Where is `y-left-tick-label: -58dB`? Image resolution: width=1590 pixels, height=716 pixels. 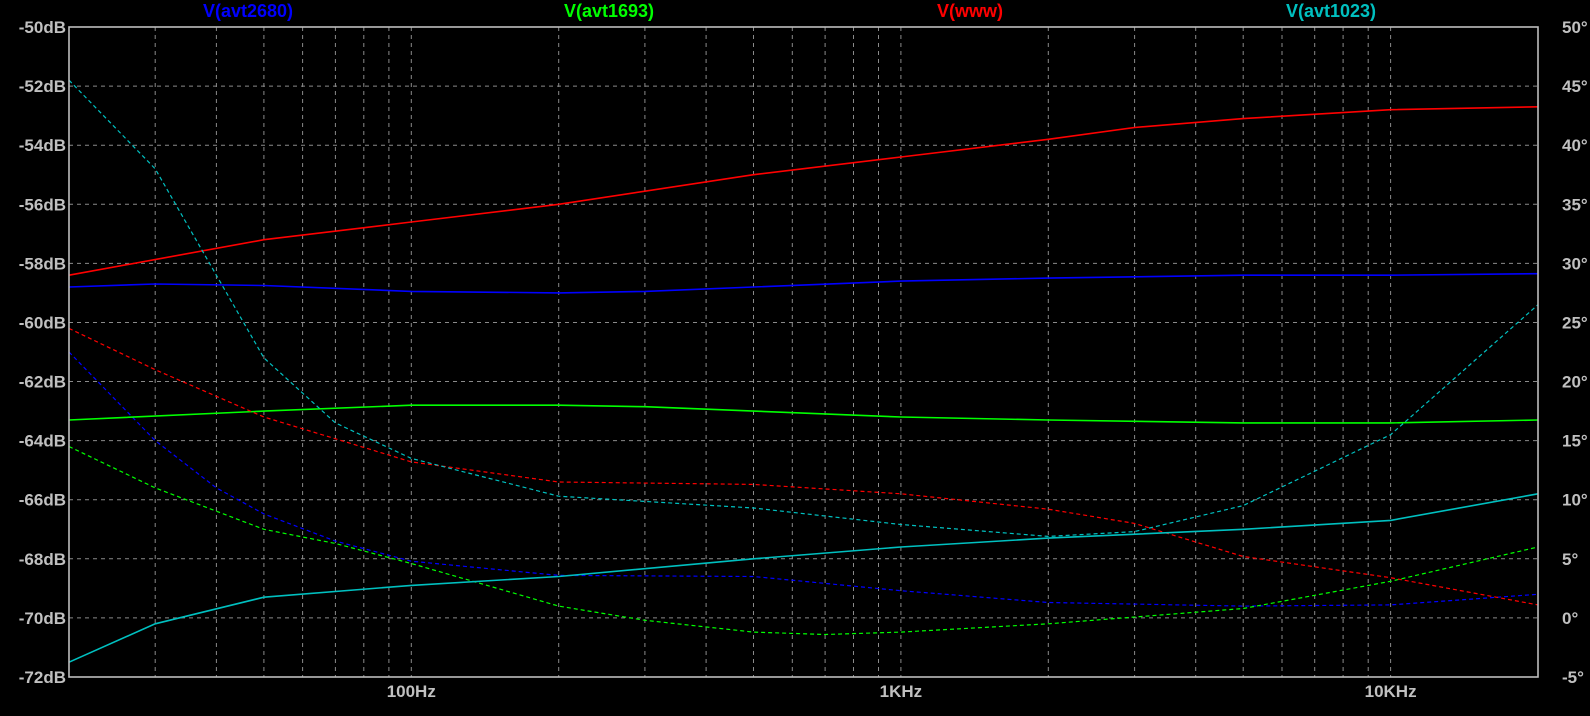 y-left-tick-label: -58dB is located at coordinates (42, 263).